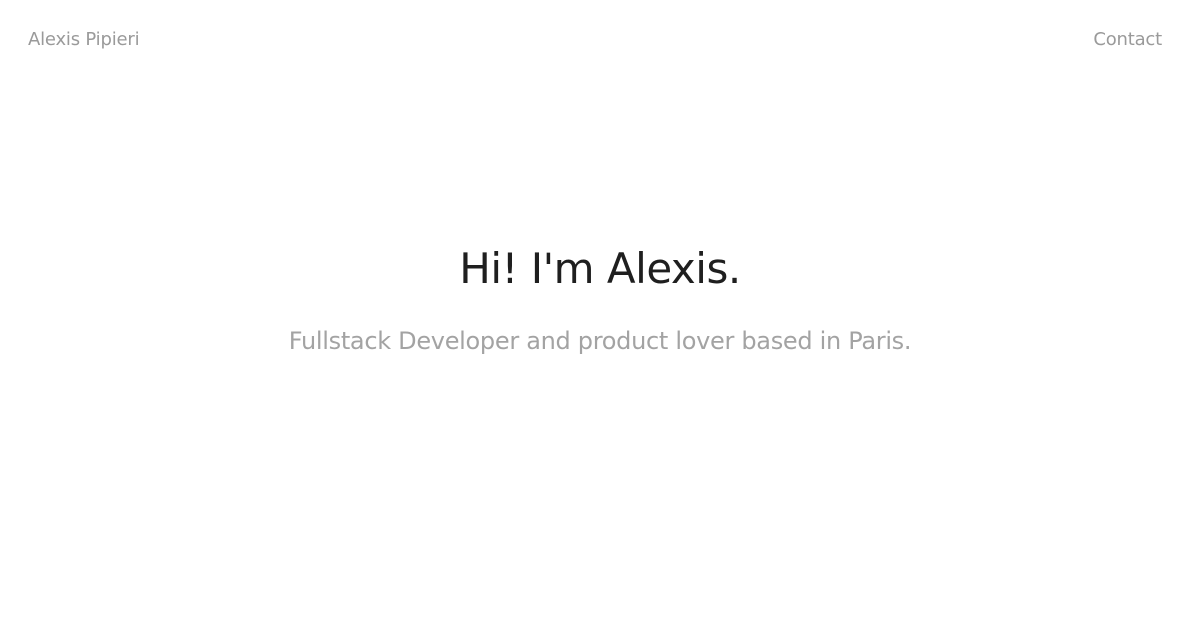  Describe the element at coordinates (600, 39) in the screenshot. I see `site-header: Alexis Pipieri Contact` at that location.